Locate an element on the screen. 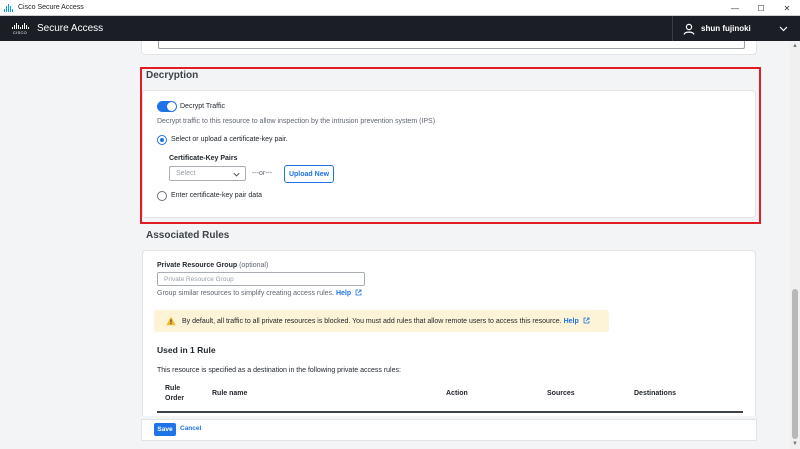 The image size is (800, 449). select-upload-label: Select or upload a certificate-key pair. is located at coordinates (229, 139).